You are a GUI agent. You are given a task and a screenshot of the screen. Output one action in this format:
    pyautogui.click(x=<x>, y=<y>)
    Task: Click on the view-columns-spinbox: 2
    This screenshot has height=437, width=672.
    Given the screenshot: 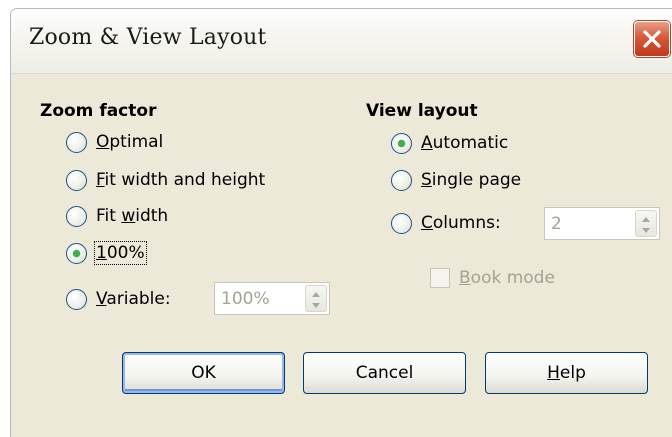 What is the action you would take?
    pyautogui.click(x=602, y=223)
    